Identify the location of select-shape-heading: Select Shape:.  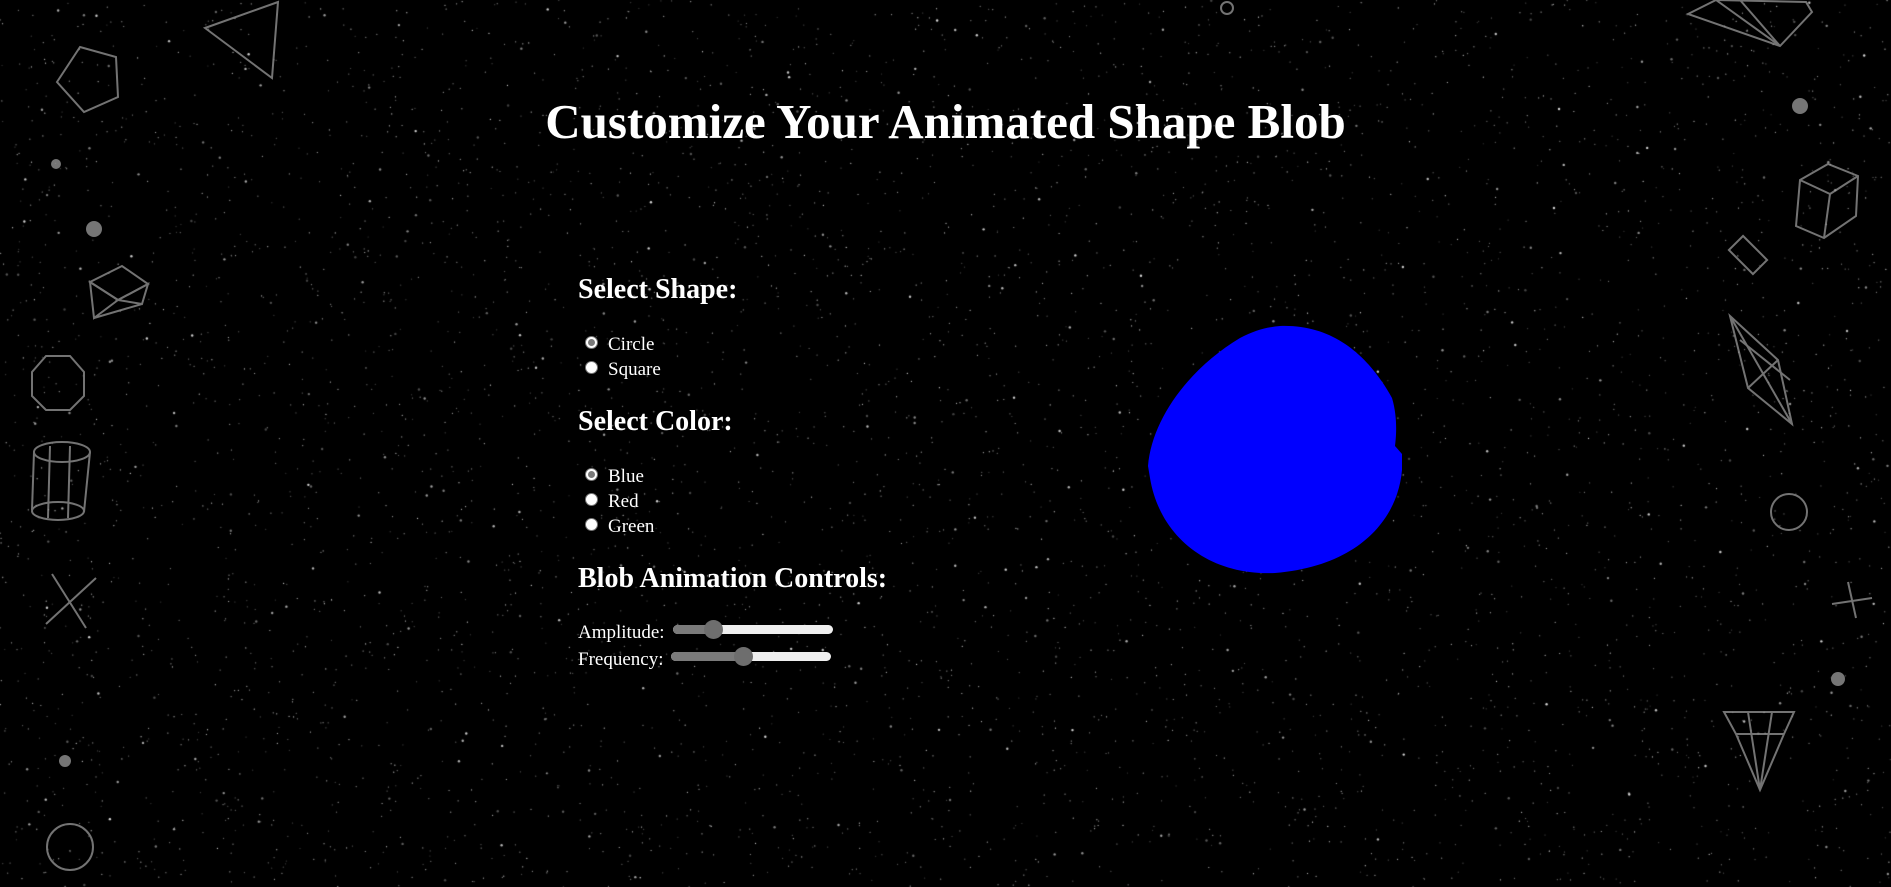
(658, 289).